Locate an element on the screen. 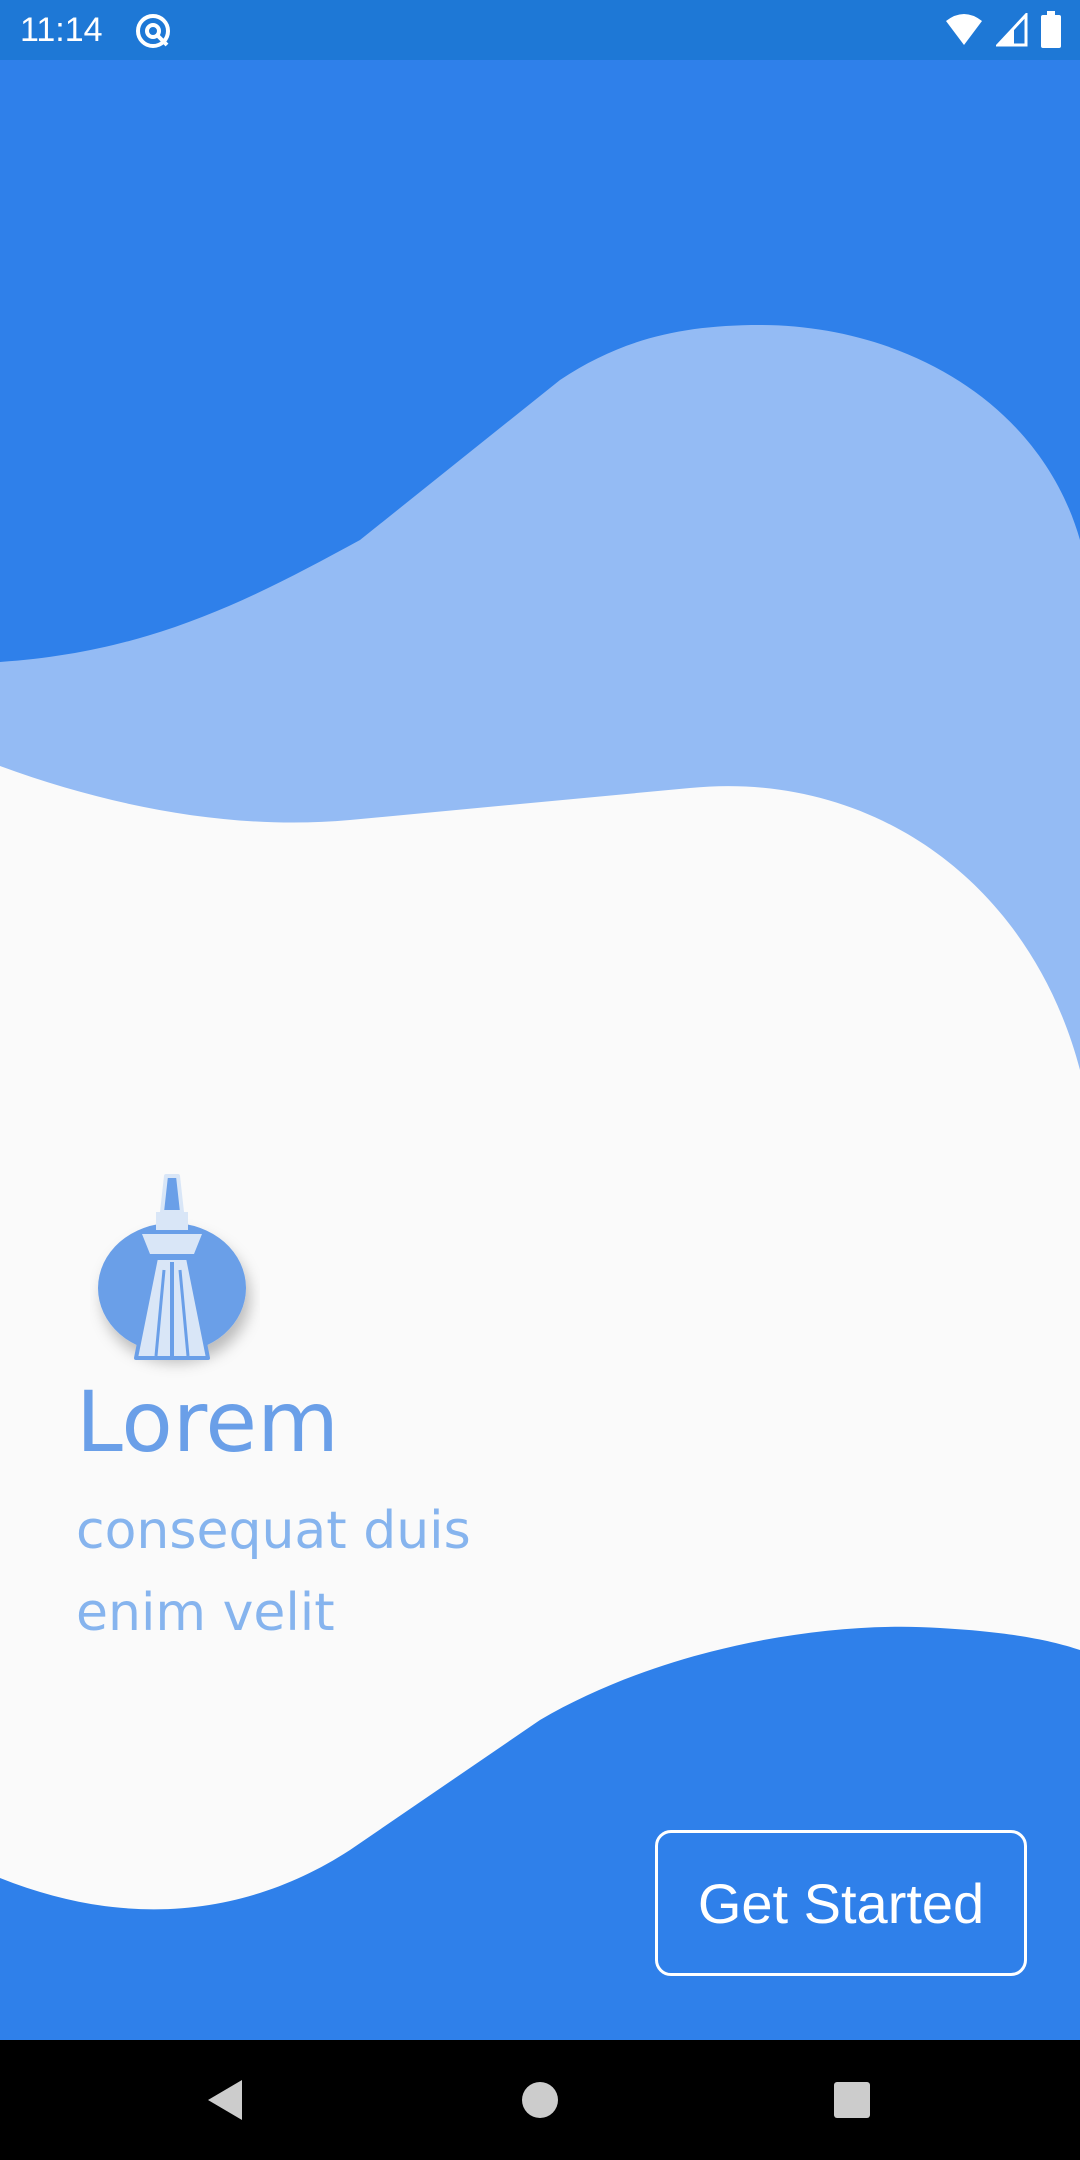  wifi-icon is located at coordinates (964, 29).